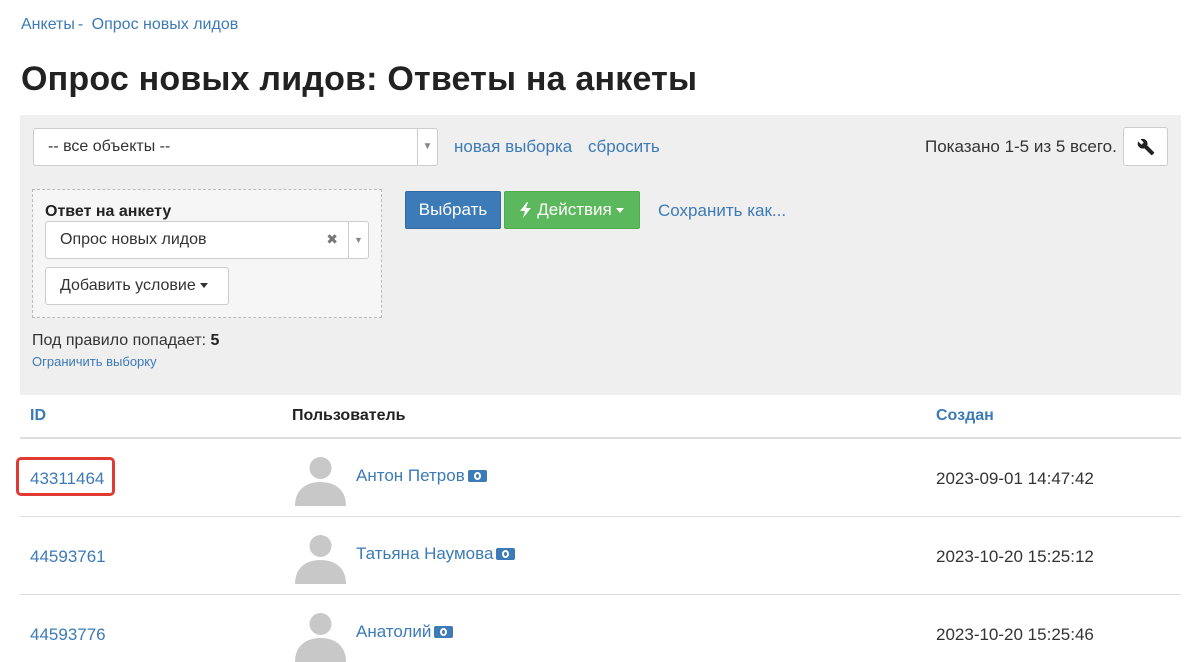  Describe the element at coordinates (600, 628) in the screenshot. I see `table-row: 44593776 Анатолий 2023-10-20 15:25:46` at that location.